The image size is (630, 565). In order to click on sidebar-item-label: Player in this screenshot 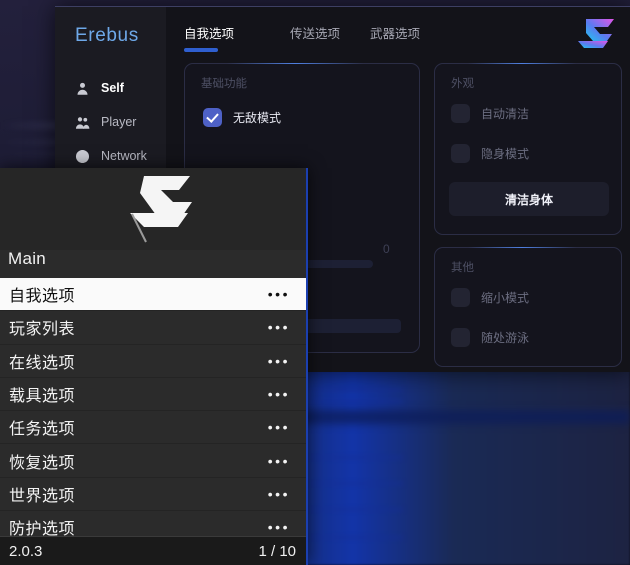, I will do `click(119, 122)`.